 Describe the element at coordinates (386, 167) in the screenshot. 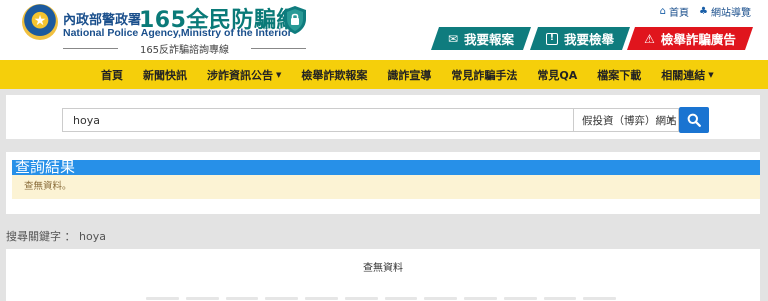

I see `result-title: 查詢結果` at that location.